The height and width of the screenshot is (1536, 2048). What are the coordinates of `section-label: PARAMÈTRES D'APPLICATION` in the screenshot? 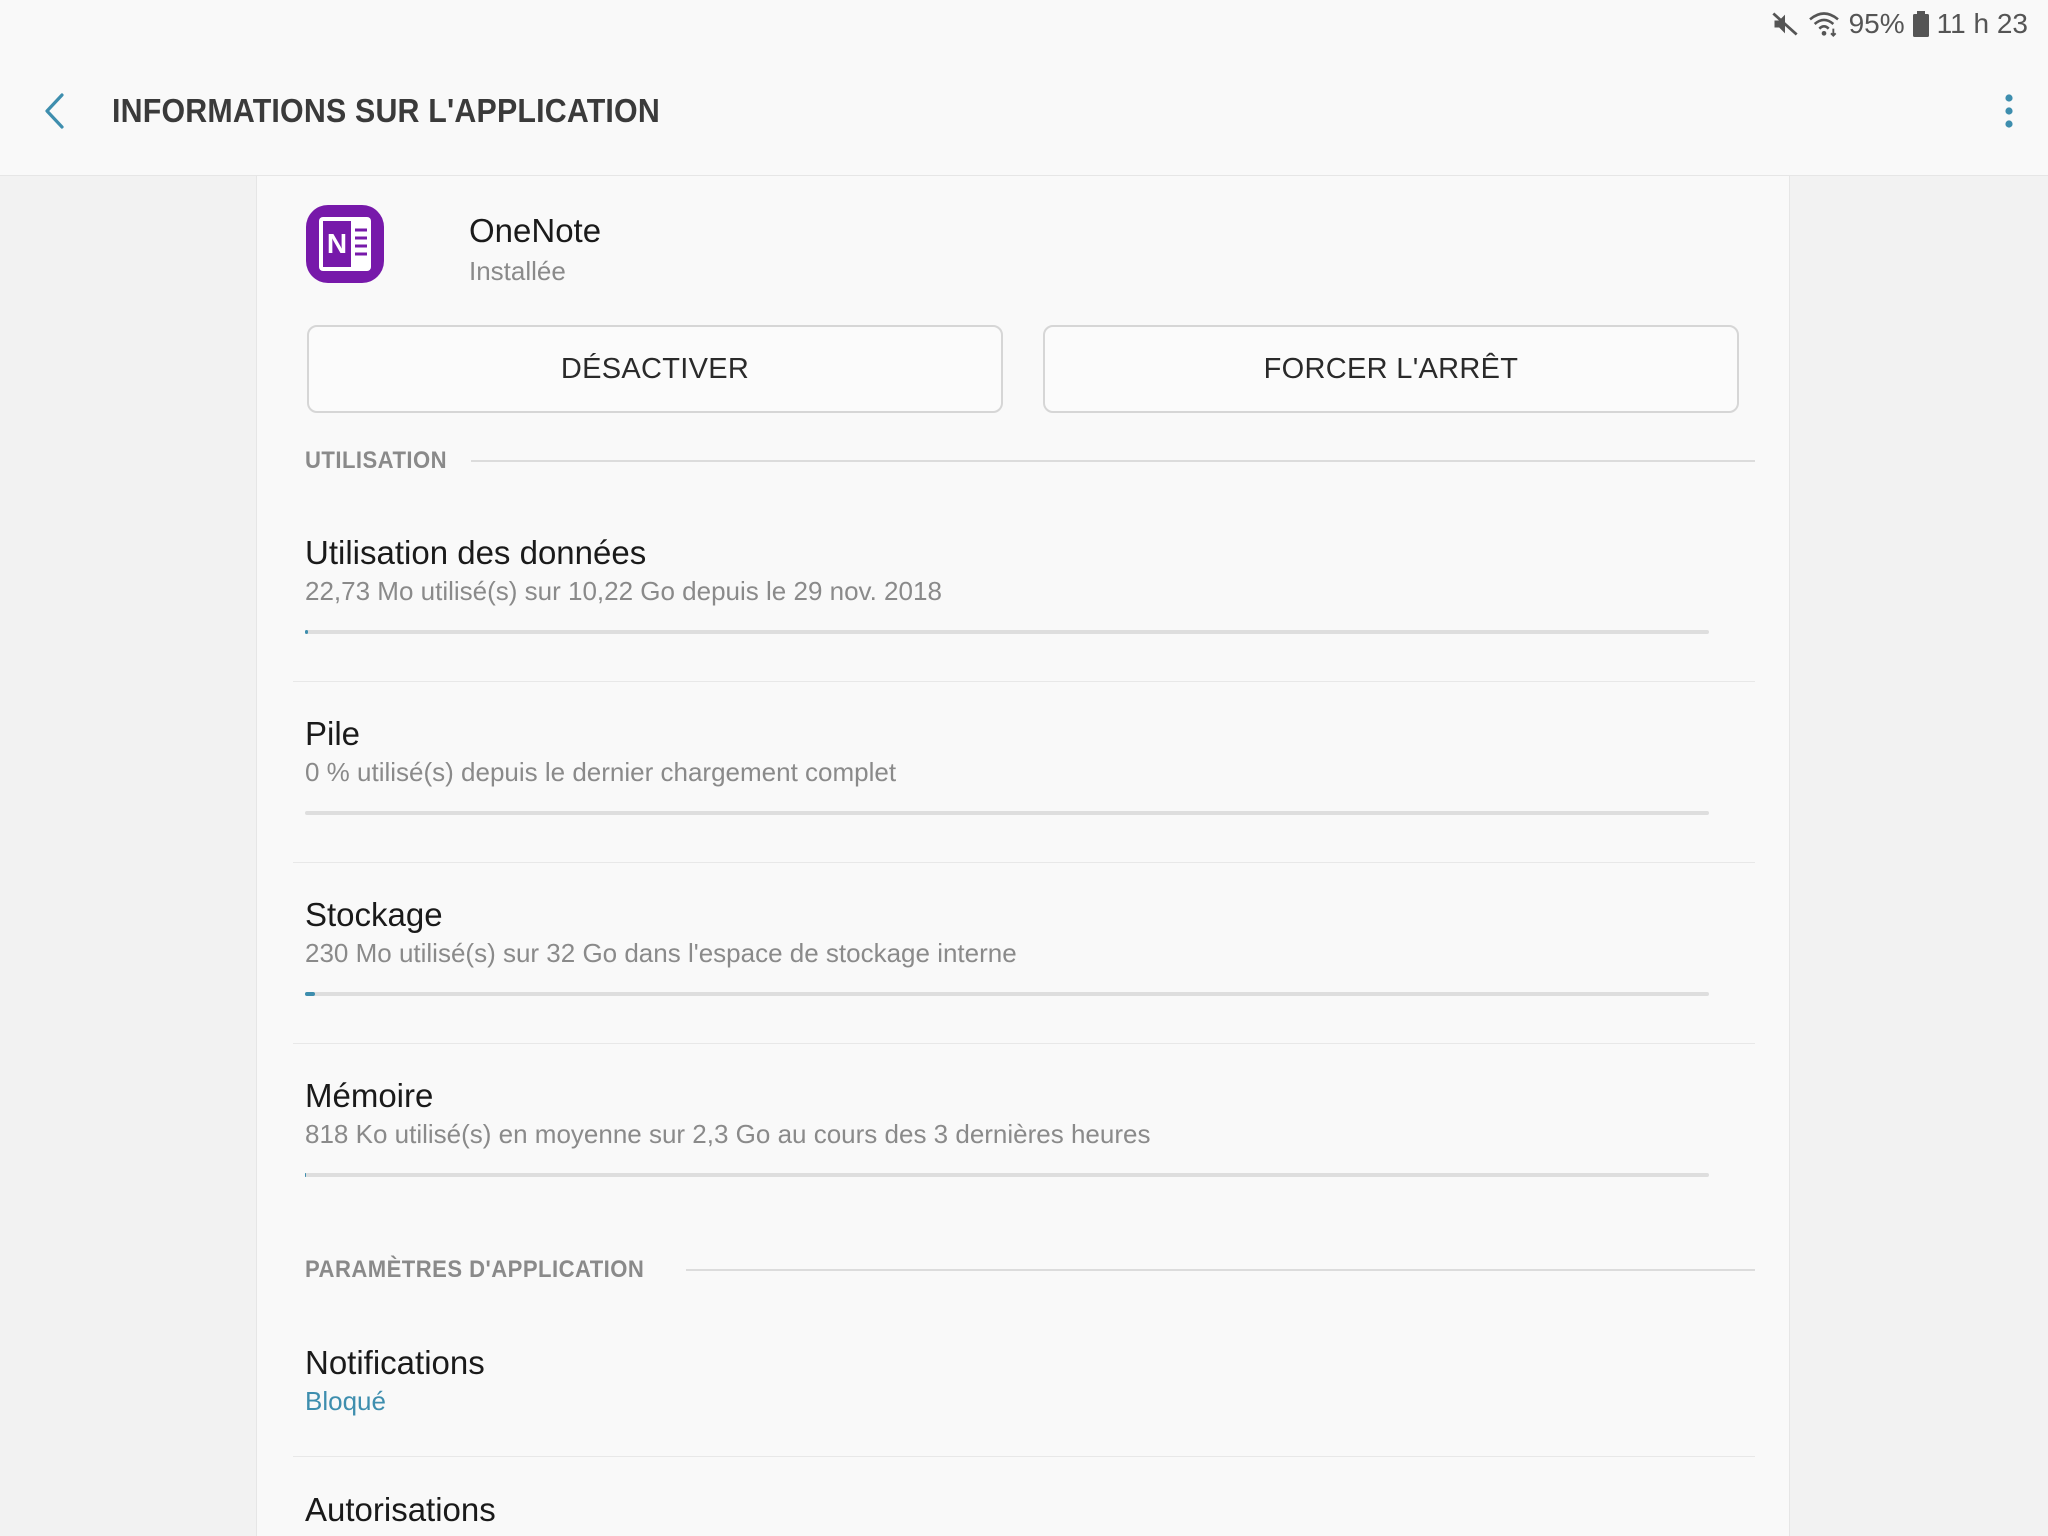 It's located at (475, 1269).